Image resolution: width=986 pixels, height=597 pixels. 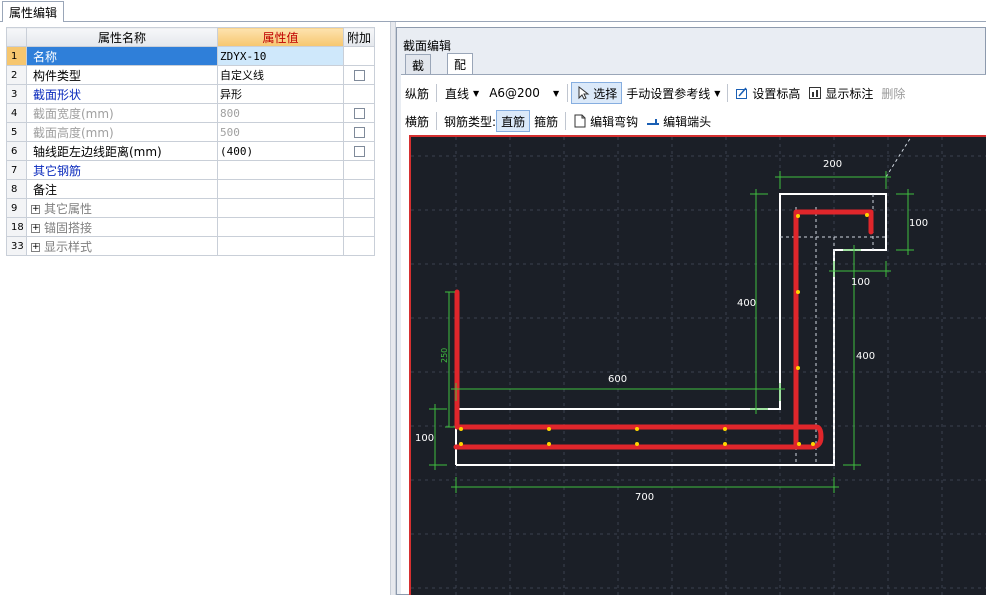 I want to click on rebar-spec-value: A6@200, so click(x=514, y=93).